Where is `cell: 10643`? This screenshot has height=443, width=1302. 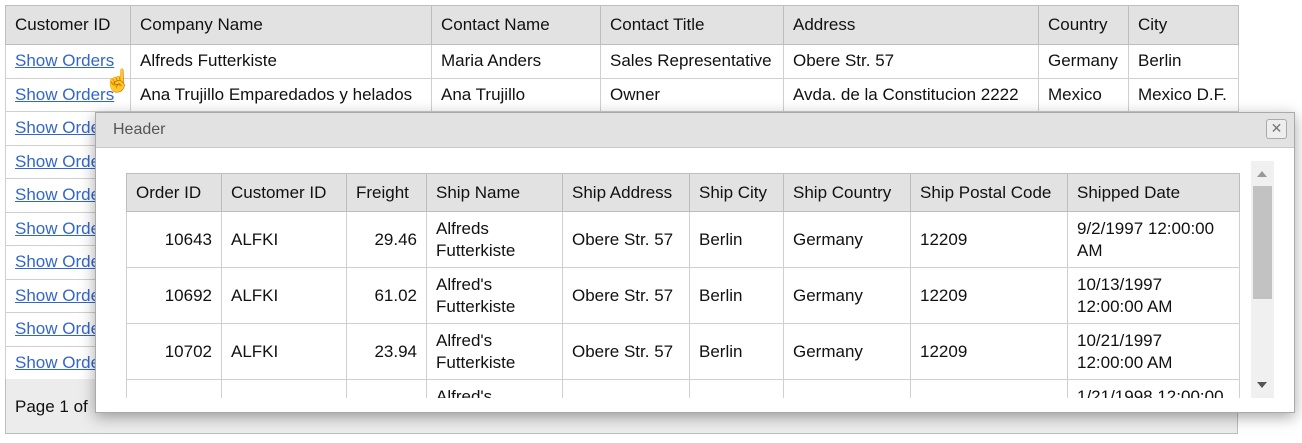 cell: 10643 is located at coordinates (174, 239).